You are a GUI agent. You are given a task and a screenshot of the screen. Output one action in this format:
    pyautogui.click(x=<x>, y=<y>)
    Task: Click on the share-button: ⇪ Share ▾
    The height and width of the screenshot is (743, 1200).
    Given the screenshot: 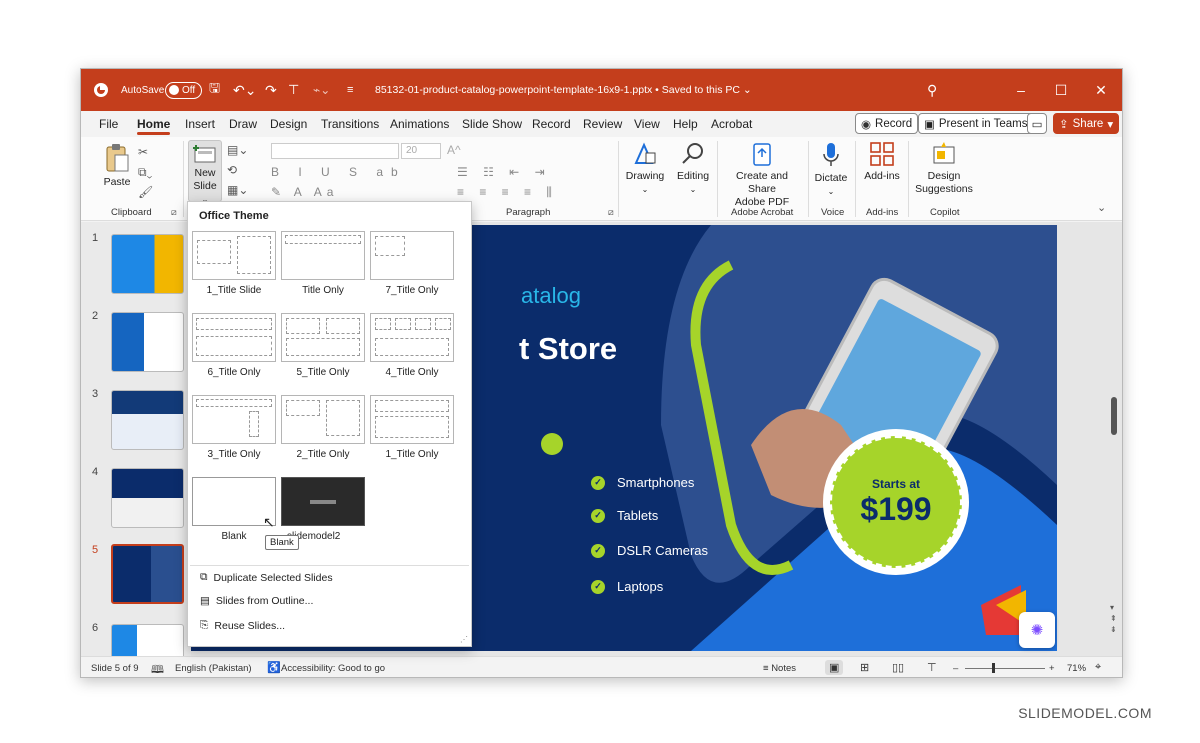 What is the action you would take?
    pyautogui.click(x=1086, y=123)
    